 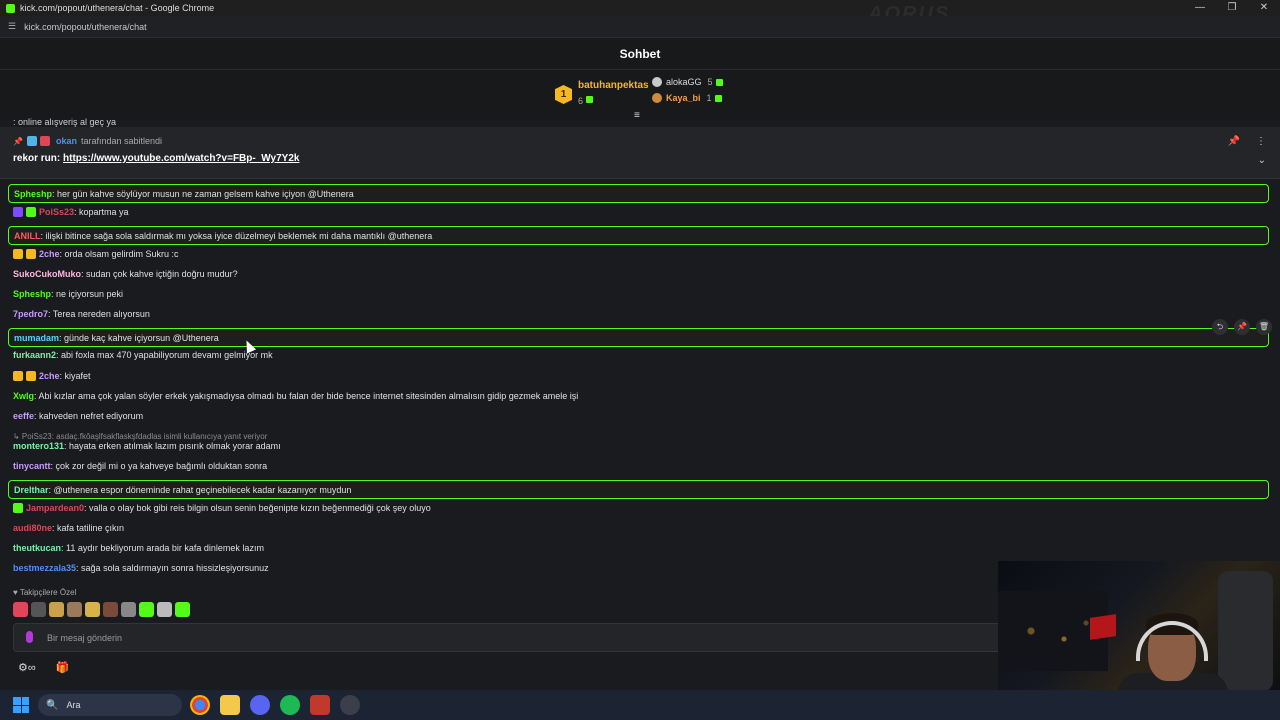 What do you see at coordinates (260, 705) in the screenshot?
I see `discord-icon` at bounding box center [260, 705].